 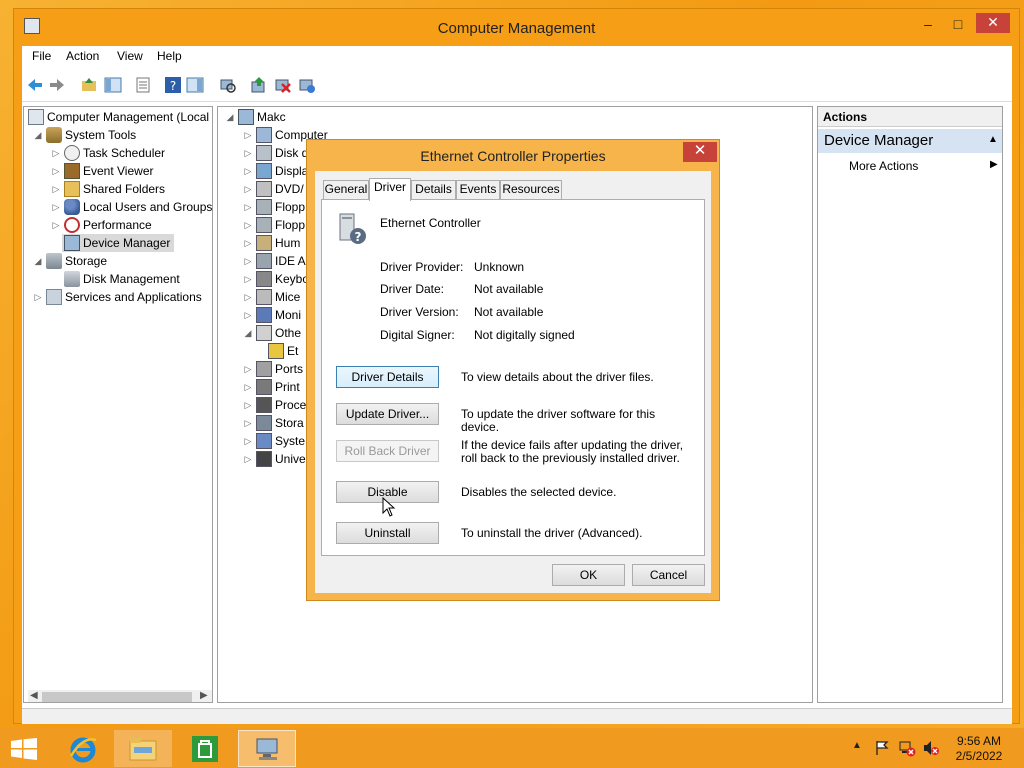 What do you see at coordinates (121, 279) in the screenshot?
I see `tree-disk-management: Disk Management` at bounding box center [121, 279].